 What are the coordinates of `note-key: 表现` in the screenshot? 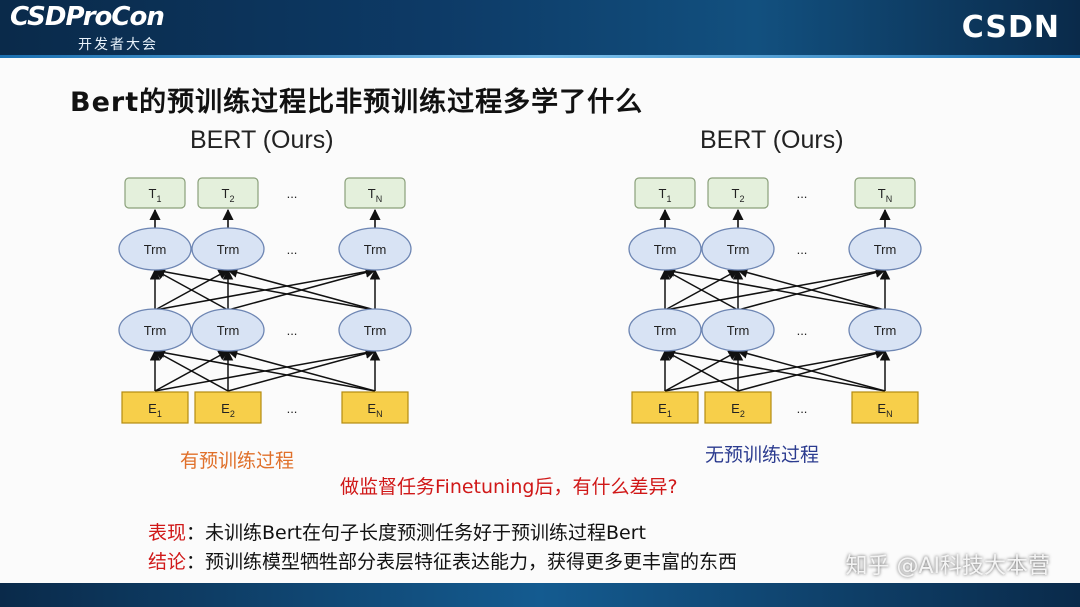 It's located at (167, 533).